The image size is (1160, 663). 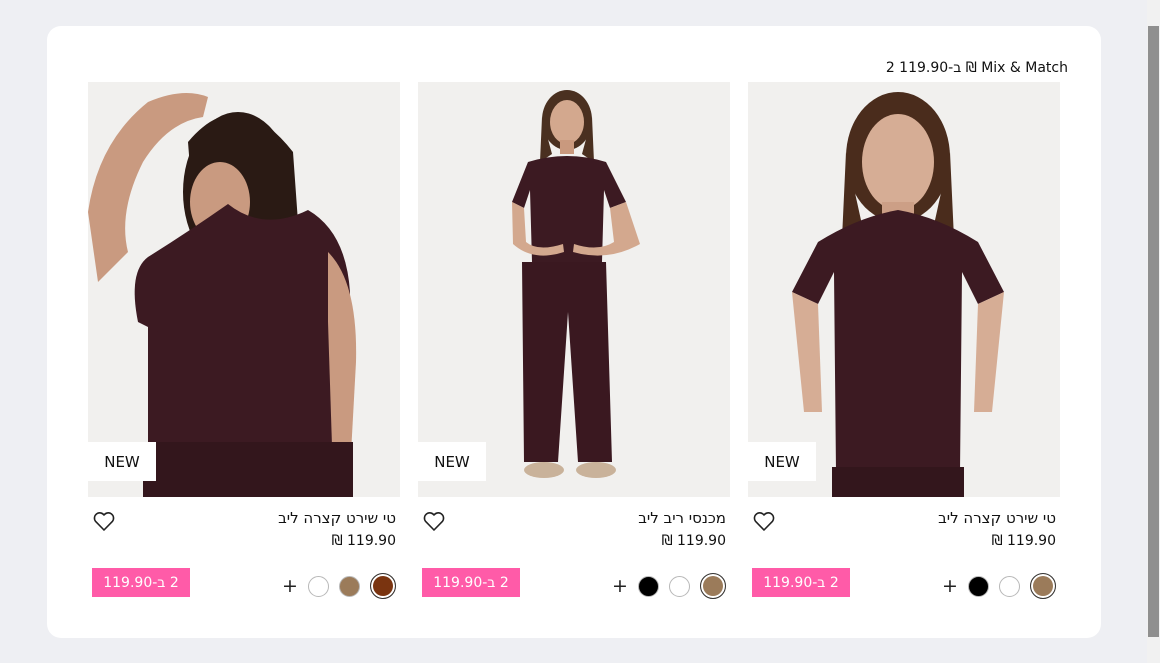 I want to click on mix-match-banner: 2 ב-119.90 ₪ Mix & Match, so click(x=976, y=68).